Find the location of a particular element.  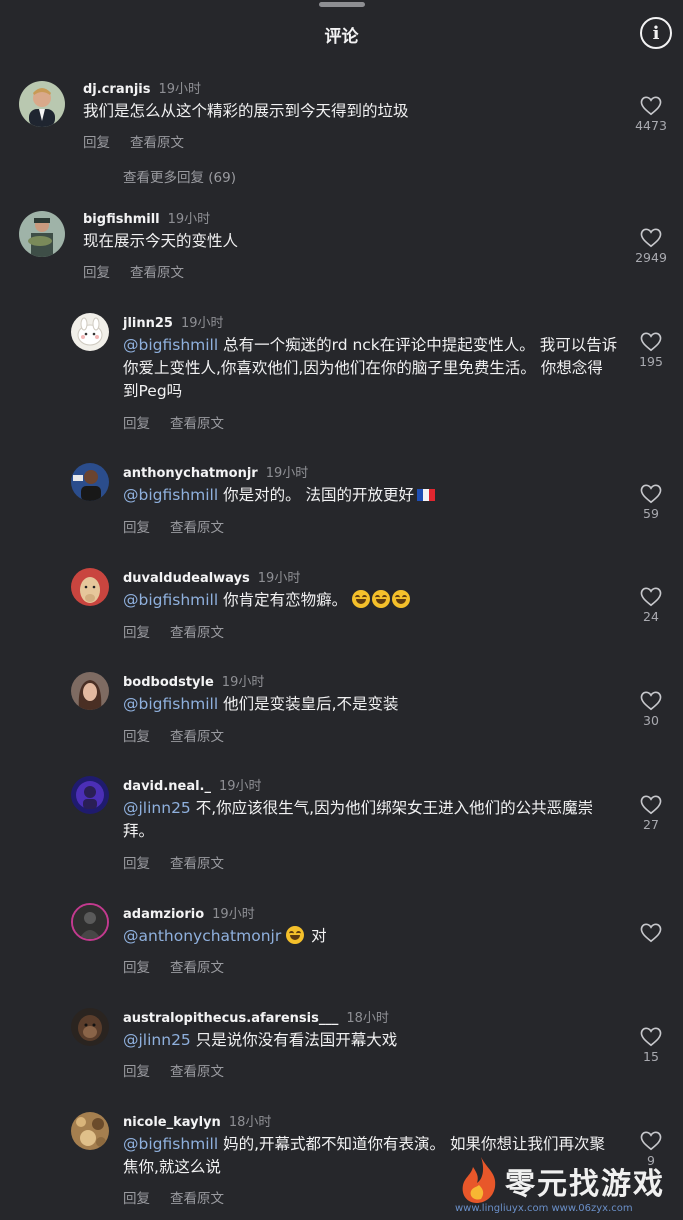

comment-text: 现在展示今天的变性人 is located at coordinates (161, 241).